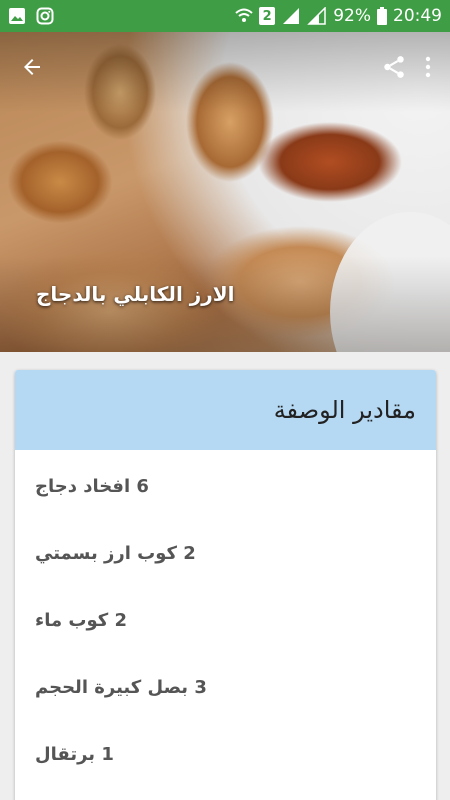  Describe the element at coordinates (390, 282) in the screenshot. I see `plate-rim` at that location.